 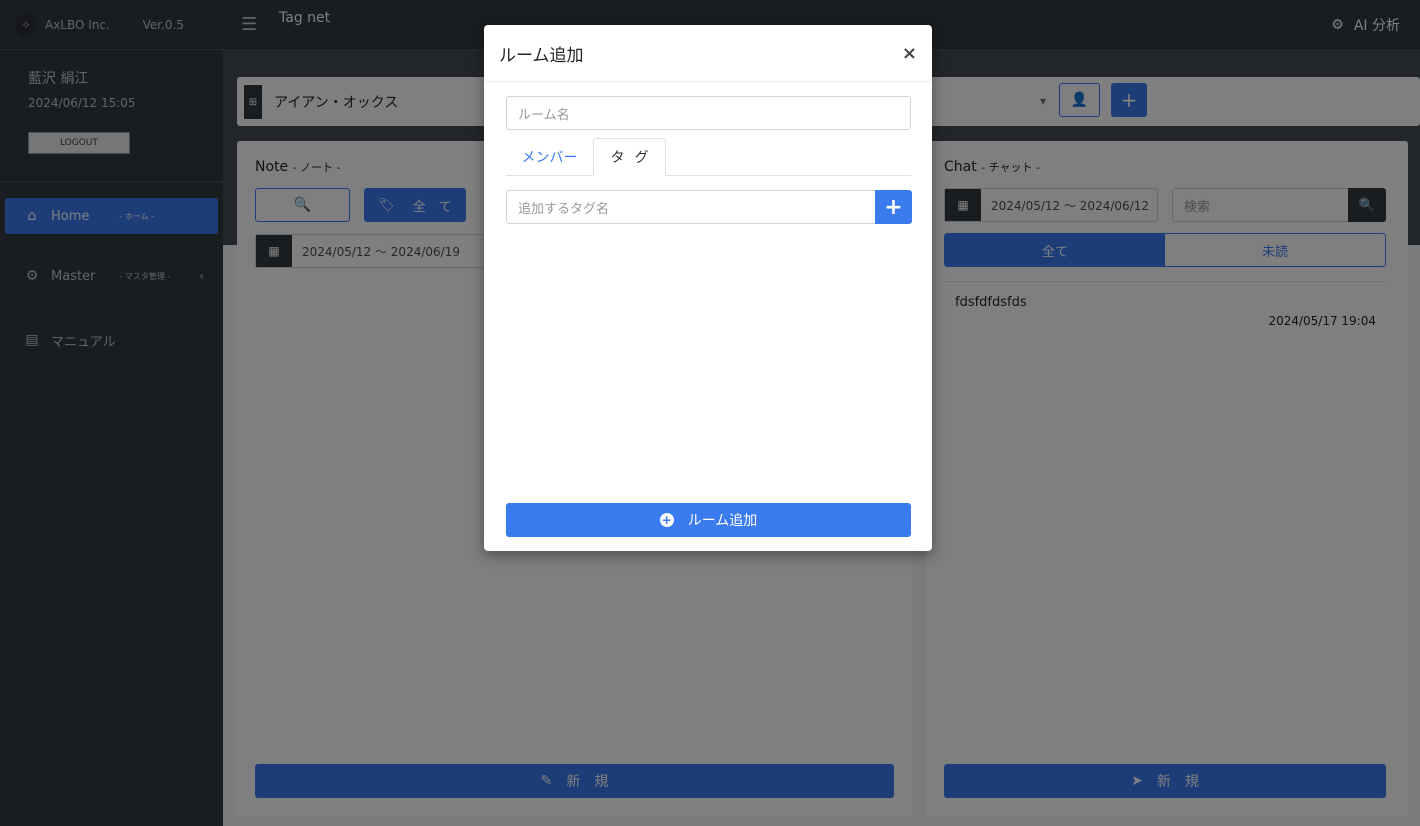 What do you see at coordinates (708, 157) in the screenshot?
I see `modal-tabs: メンバー タグ` at bounding box center [708, 157].